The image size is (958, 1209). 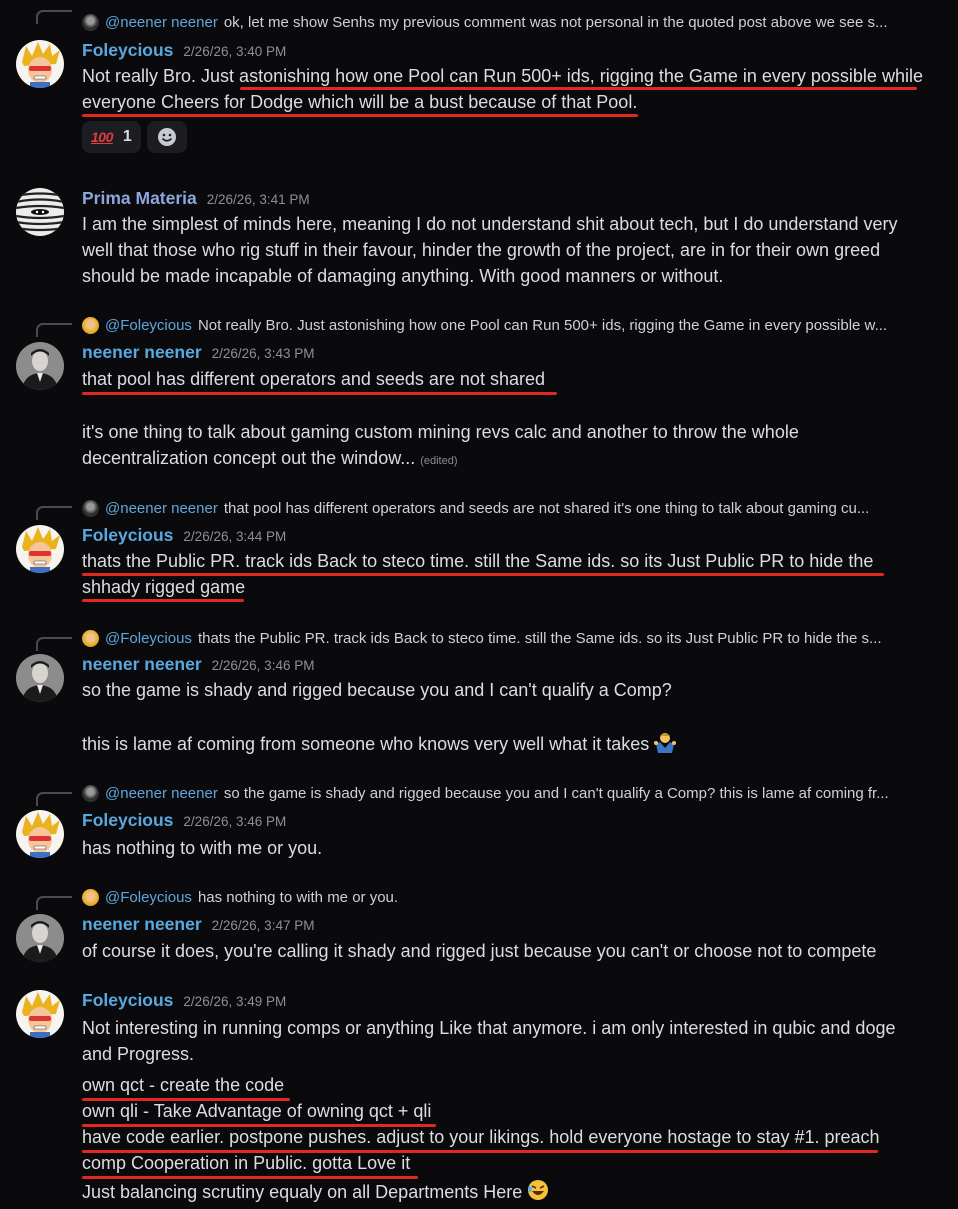 I want to click on laughing-emoji-icon, so click(x=538, y=1193).